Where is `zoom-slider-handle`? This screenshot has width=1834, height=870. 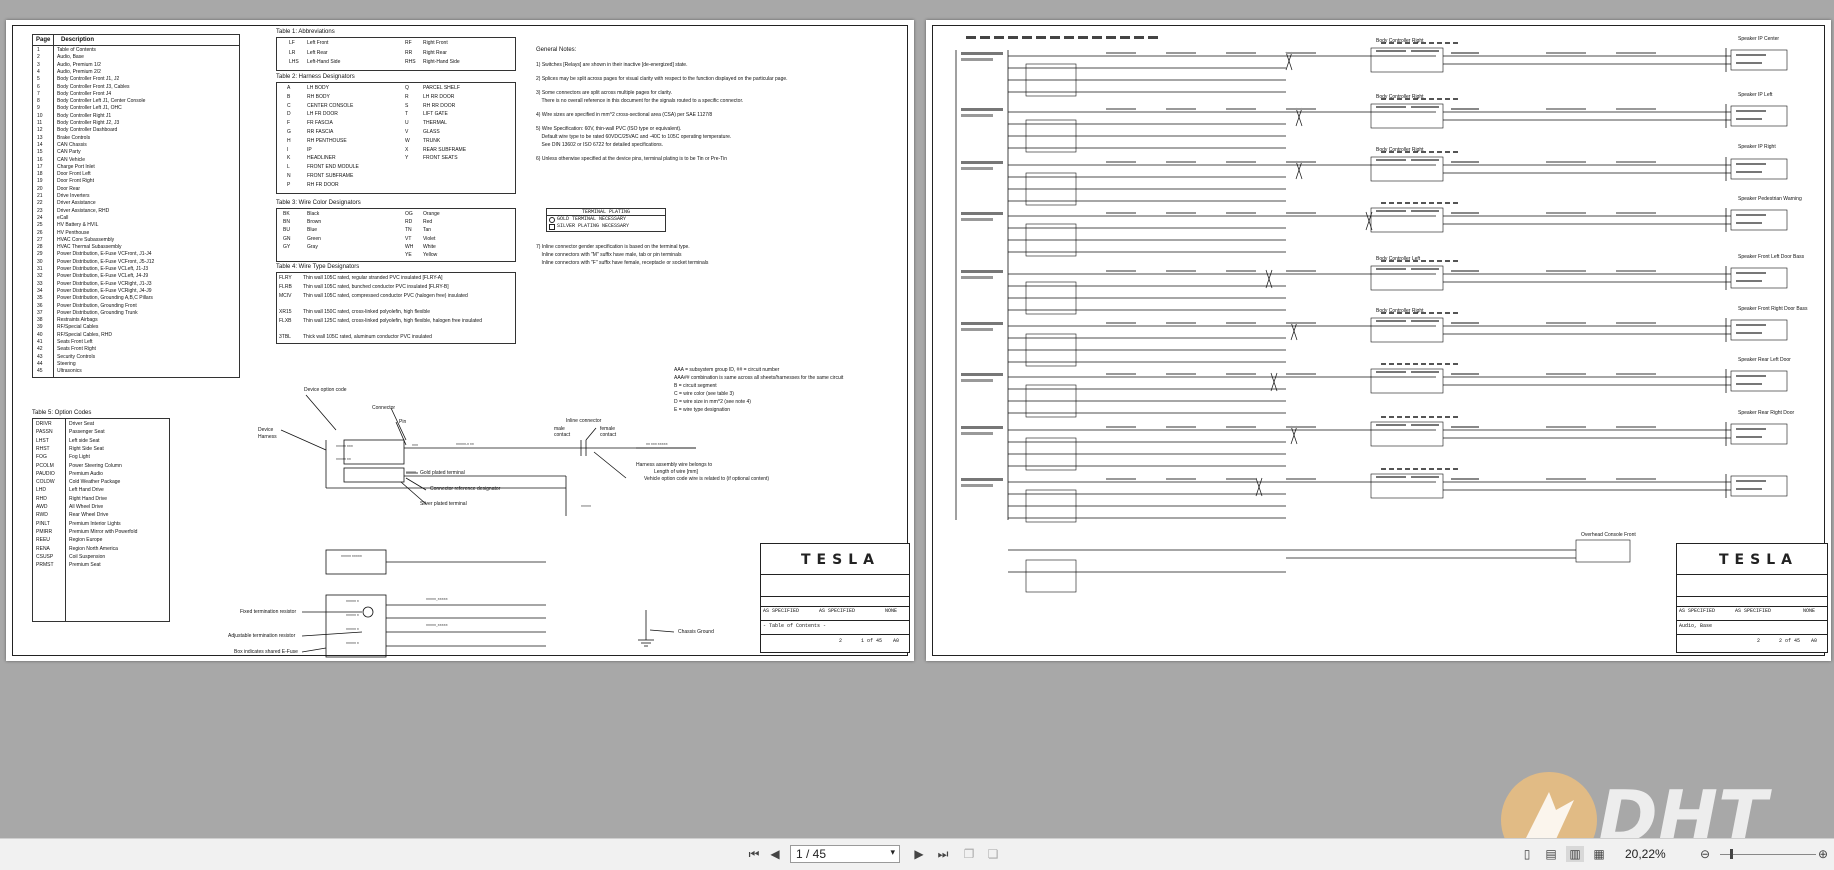
zoom-slider-handle is located at coordinates (1731, 854).